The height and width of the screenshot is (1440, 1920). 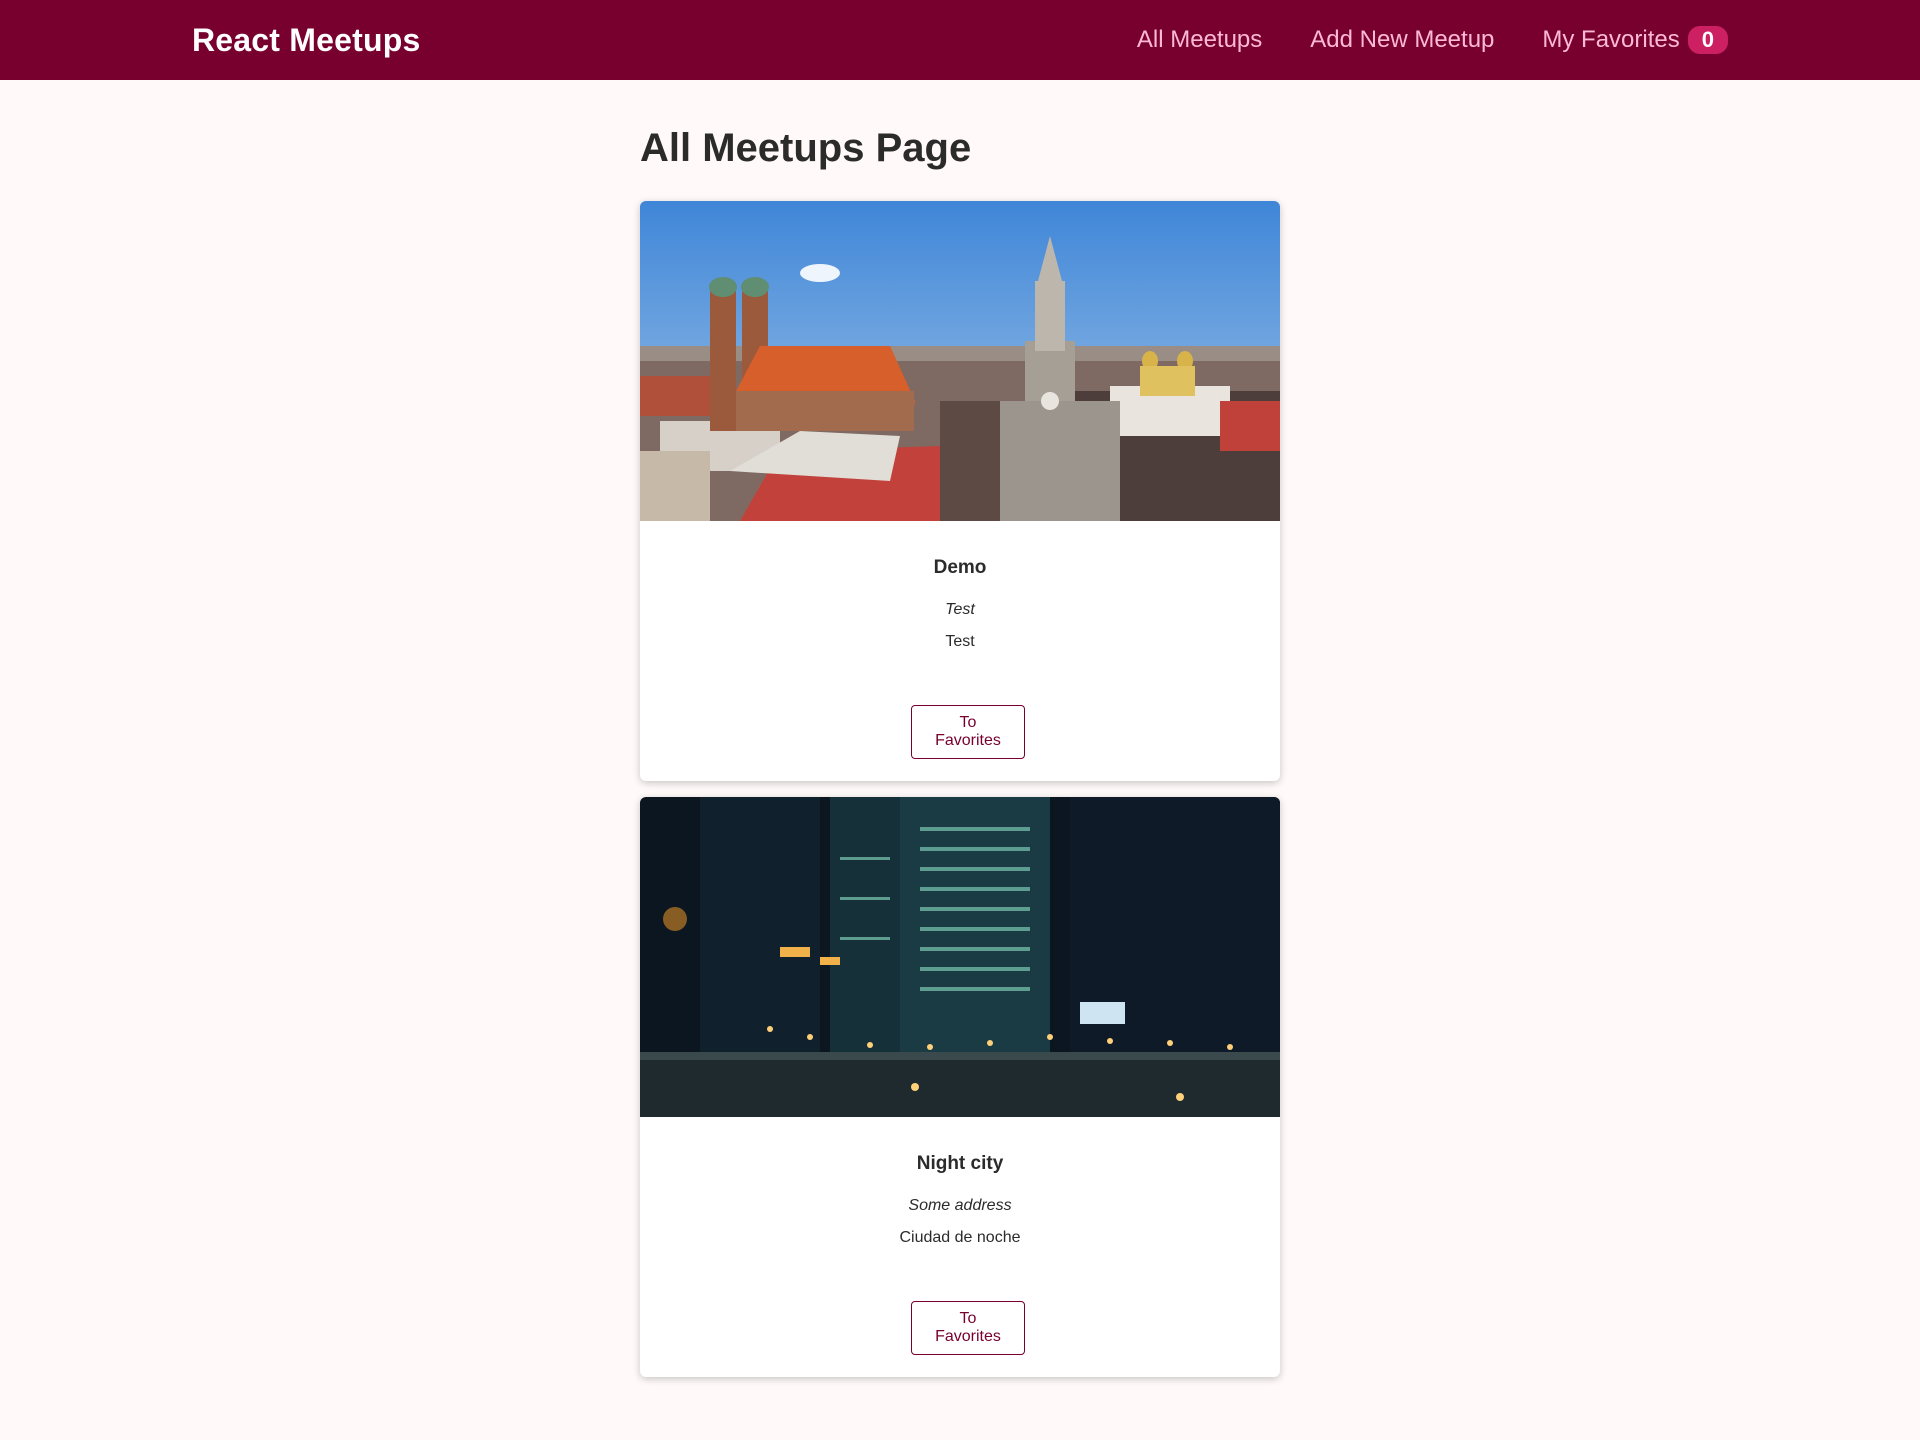 I want to click on site-logo: React Meetups, so click(x=306, y=40).